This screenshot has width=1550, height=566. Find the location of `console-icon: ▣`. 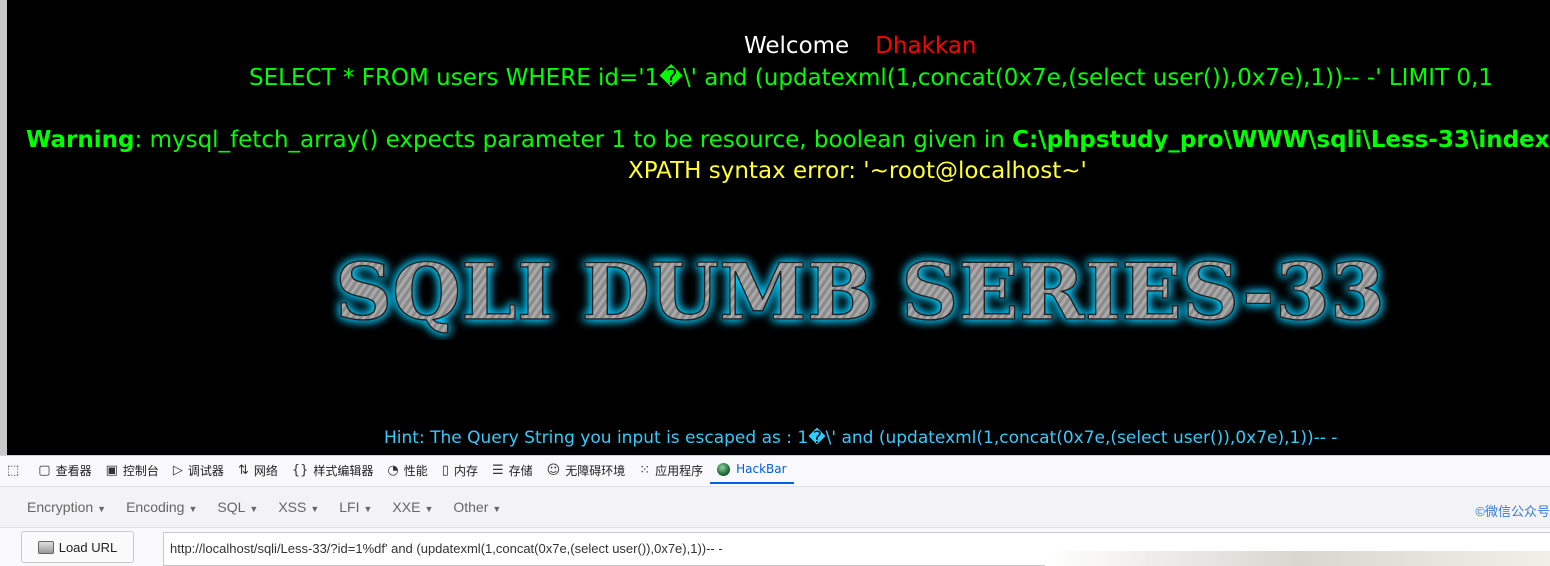

console-icon: ▣ is located at coordinates (111, 470).